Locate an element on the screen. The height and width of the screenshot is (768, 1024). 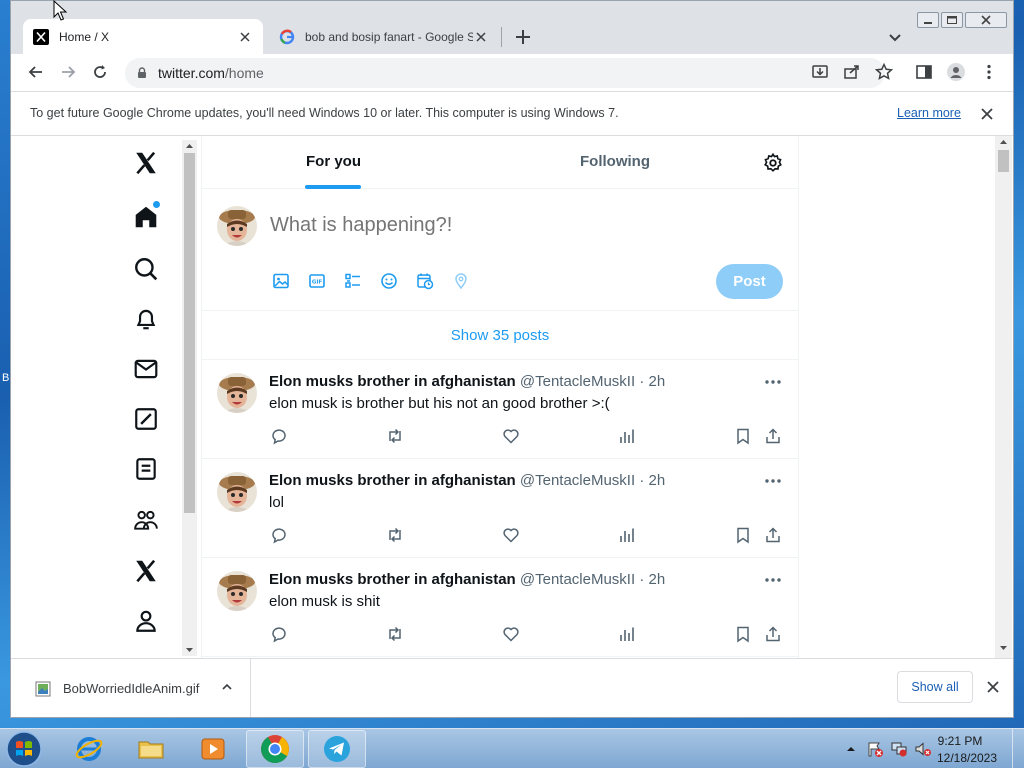
gif-icon: GIF is located at coordinates (317, 281).